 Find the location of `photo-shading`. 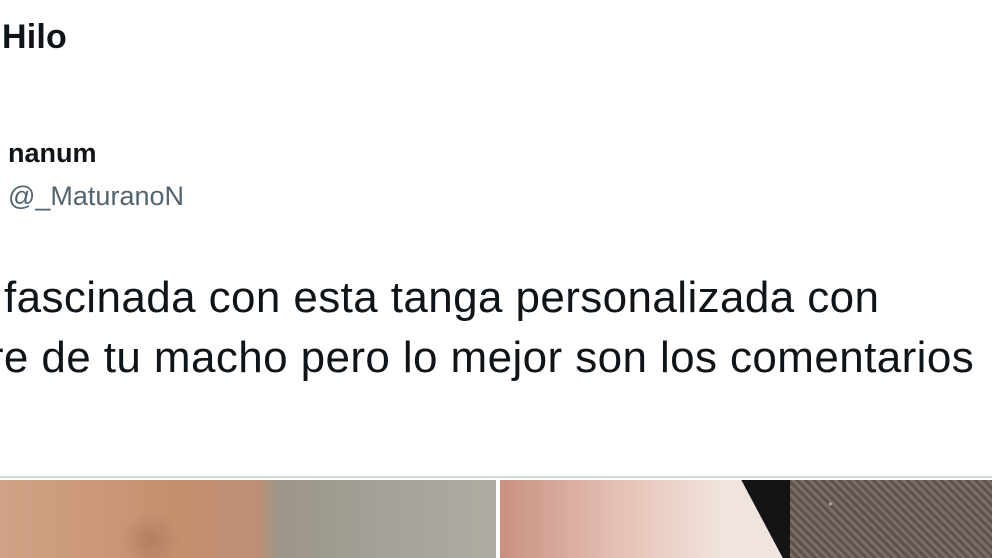

photo-shading is located at coordinates (150, 534).